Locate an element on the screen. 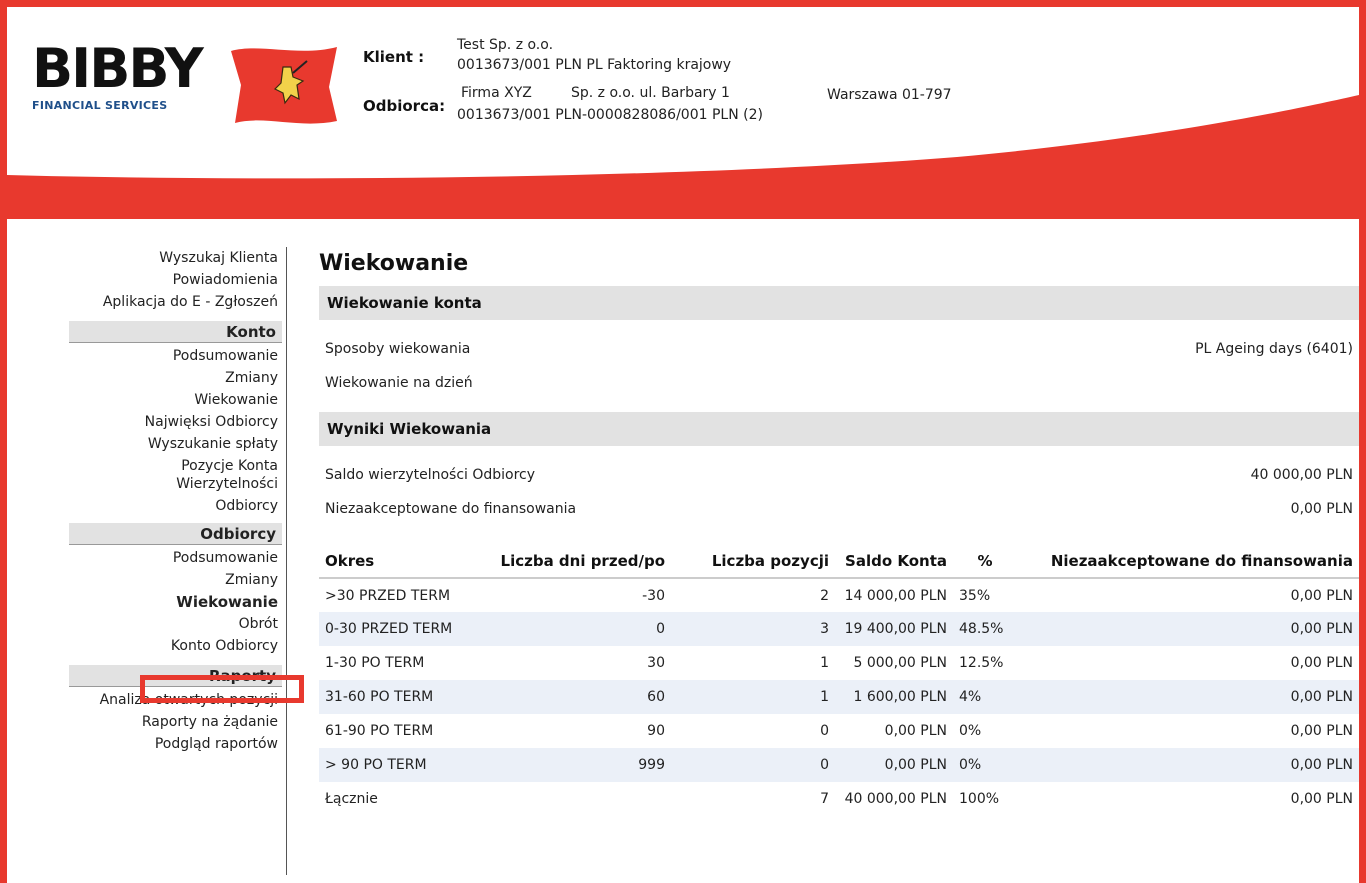 The height and width of the screenshot is (883, 1366). col-okres: Okres is located at coordinates (399, 561).